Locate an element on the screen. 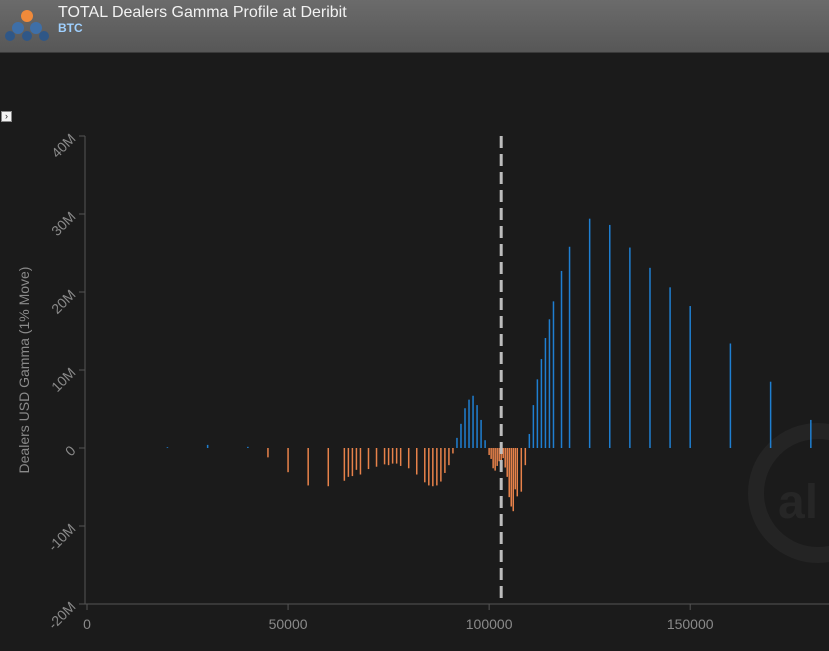  watermark-logo-icon: al is located at coordinates (788, 493).